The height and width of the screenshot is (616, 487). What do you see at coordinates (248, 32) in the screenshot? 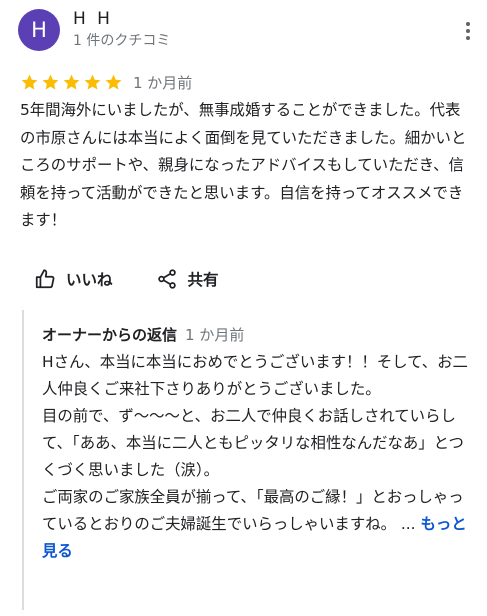
I see `reviewer-header: H H H 1 件のクチコミ` at bounding box center [248, 32].